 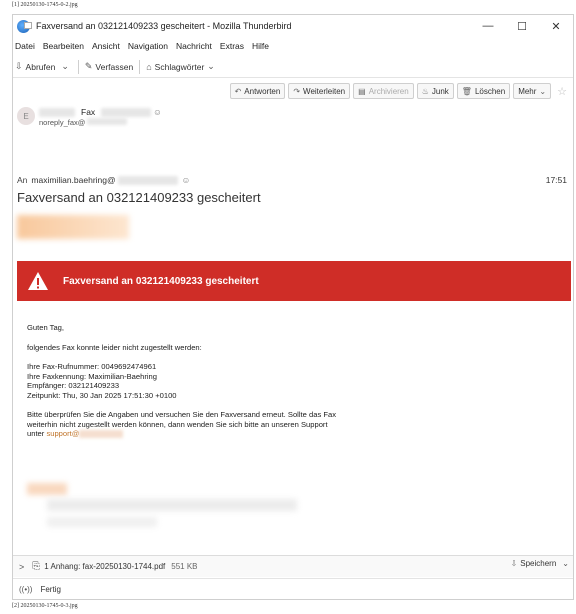 I want to click on warning-icon, so click(x=38, y=281).